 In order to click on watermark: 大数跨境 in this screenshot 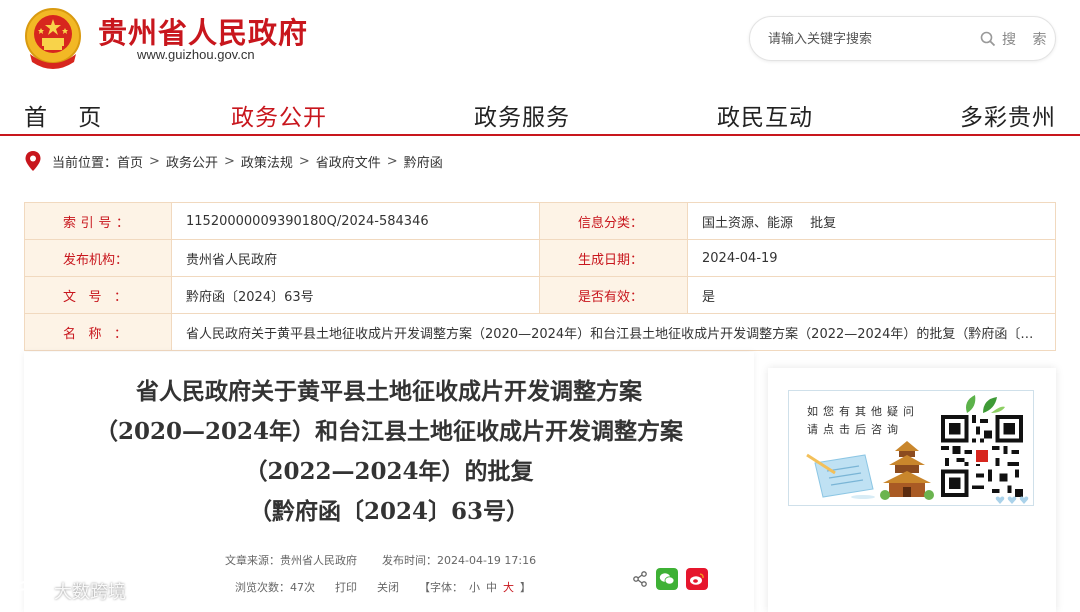, I will do `click(67, 591)`.